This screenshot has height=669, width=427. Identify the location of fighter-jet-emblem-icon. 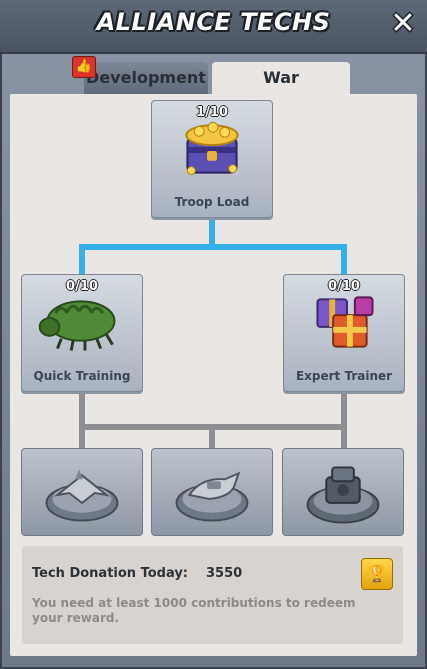
(82, 495).